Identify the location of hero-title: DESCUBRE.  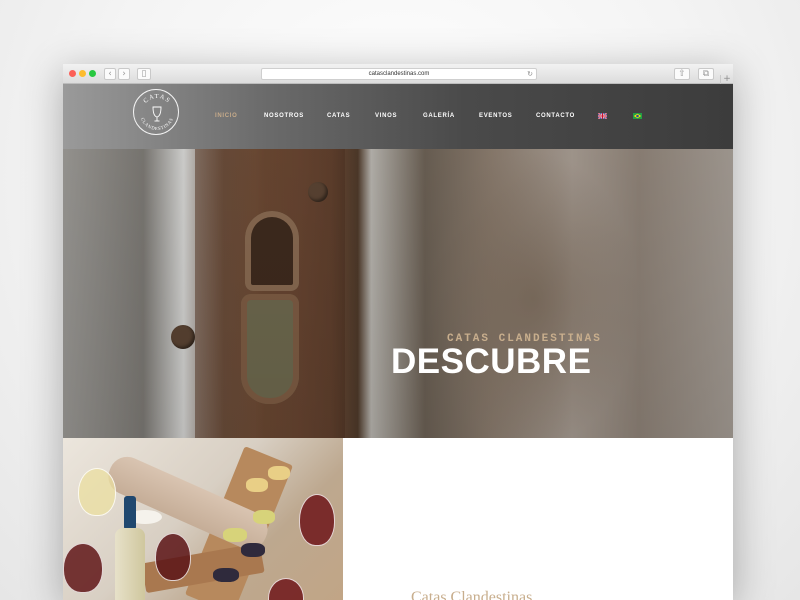
(491, 361).